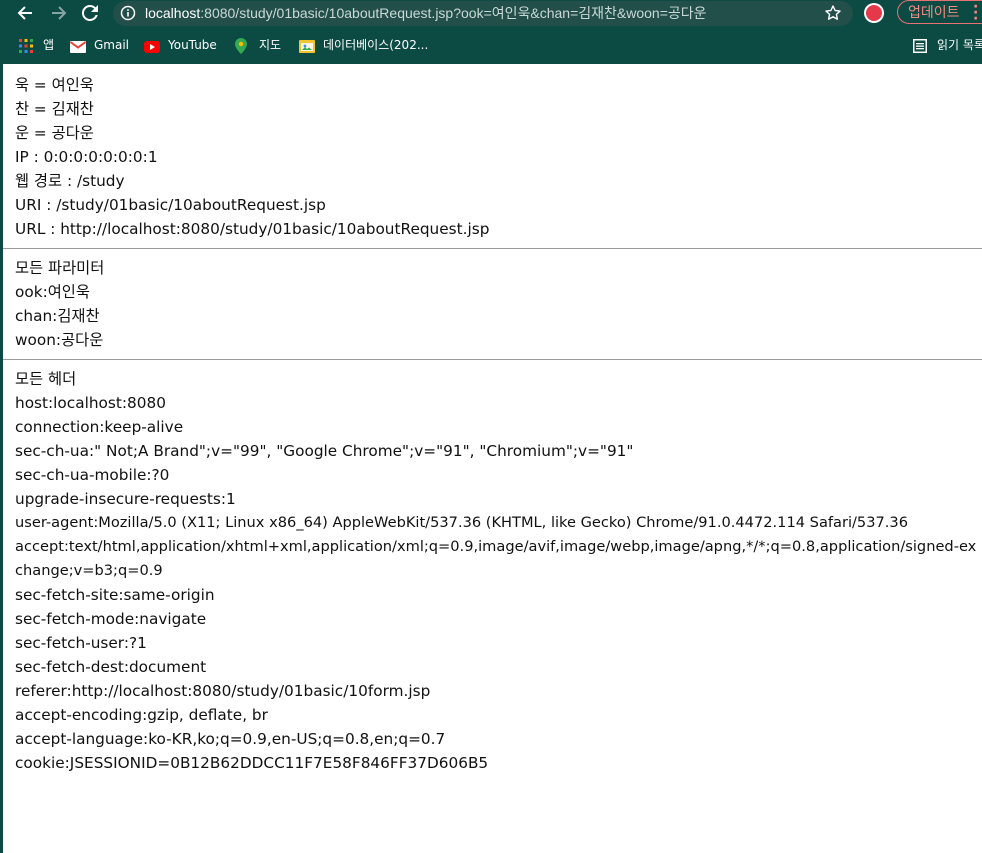 This screenshot has height=853, width=982. I want to click on reading-list: 읽기 목록, so click(947, 45).